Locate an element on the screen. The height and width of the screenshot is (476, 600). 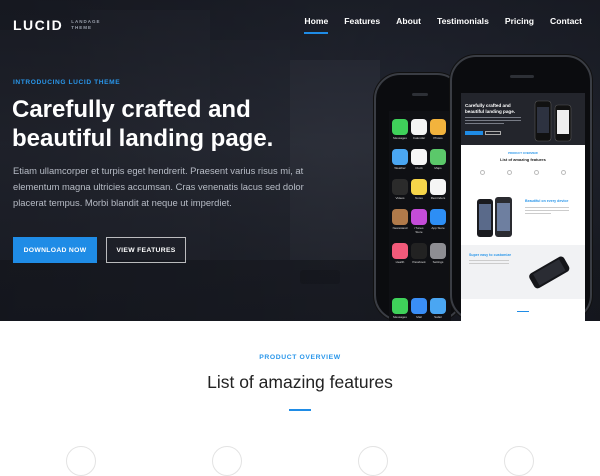
mini-section2-title: Beautiful on every device is located at coordinates (547, 201).